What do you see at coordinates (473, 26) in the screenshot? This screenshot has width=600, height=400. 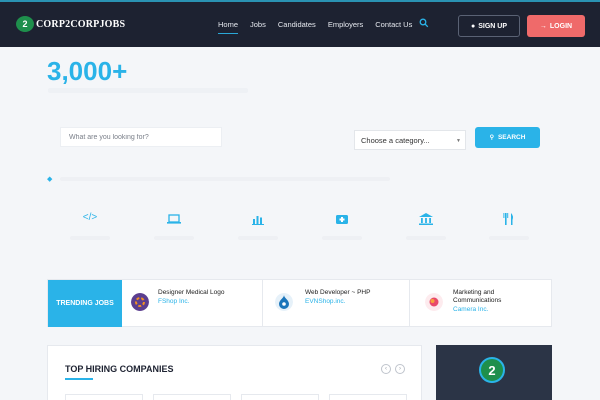 I see `user-icon: ●` at bounding box center [473, 26].